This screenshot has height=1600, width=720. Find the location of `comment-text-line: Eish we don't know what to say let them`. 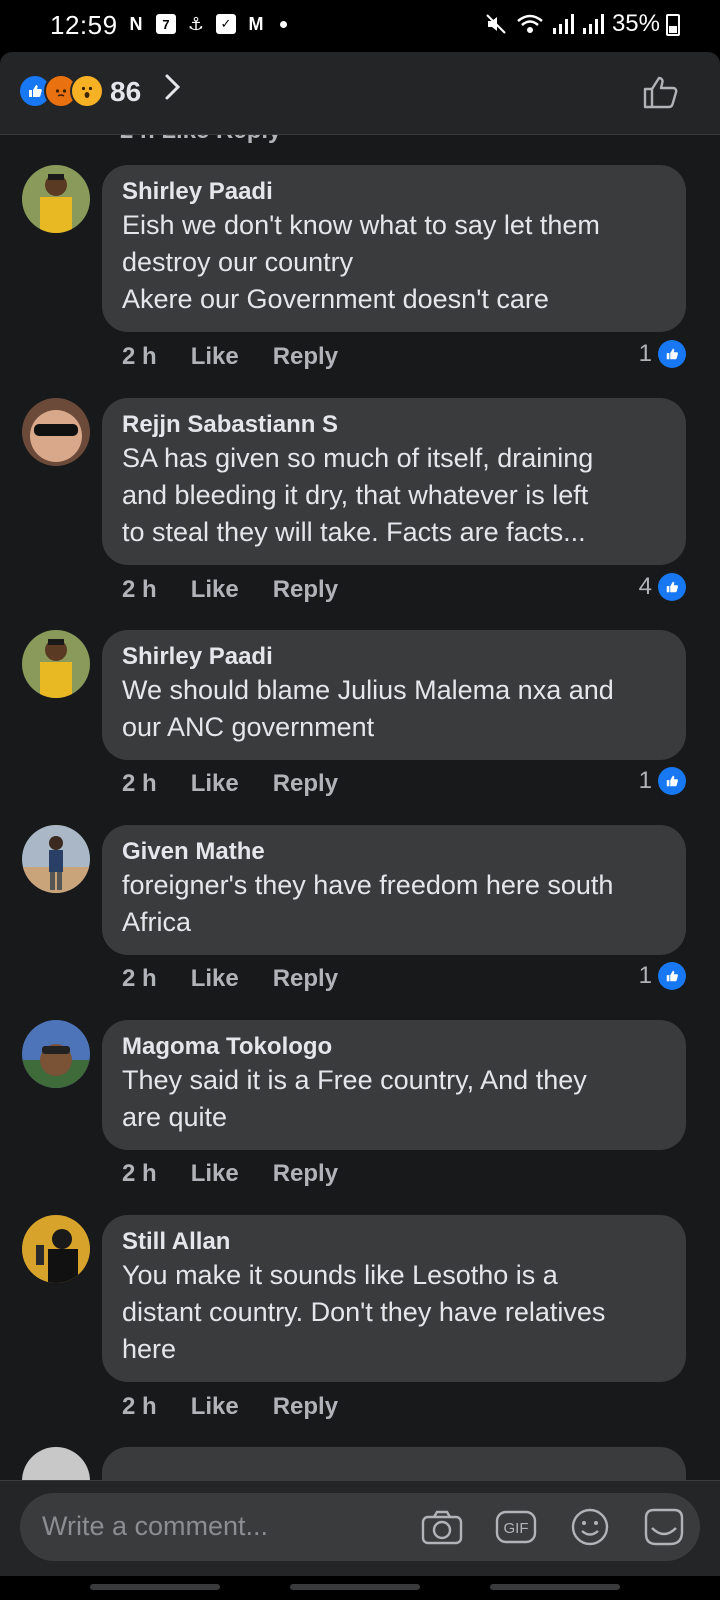

comment-text-line: Eish we don't know what to say let them is located at coordinates (361, 225).